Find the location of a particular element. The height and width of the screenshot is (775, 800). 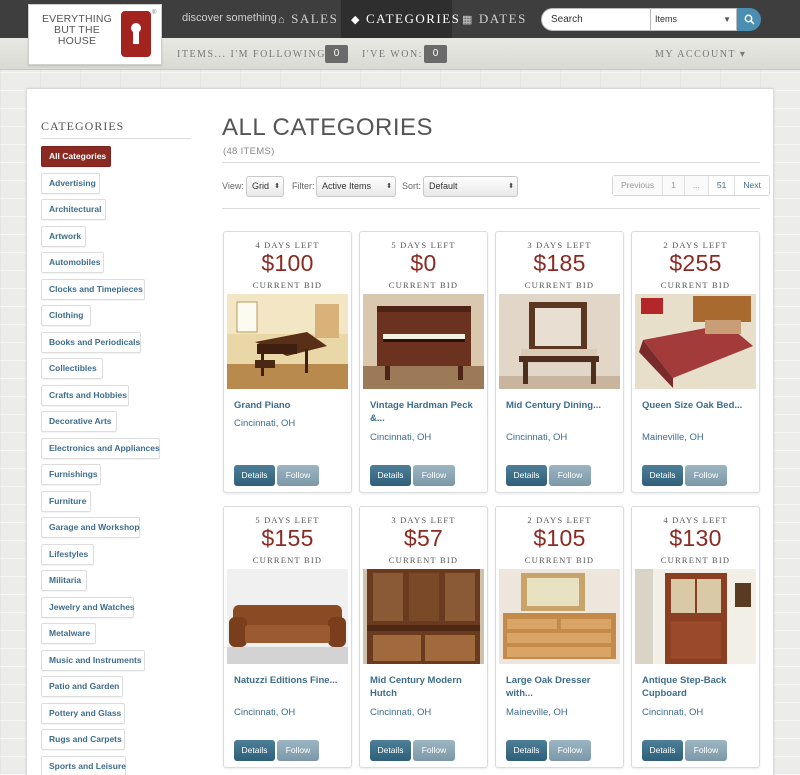

sidebar-category-item: Furniture is located at coordinates (66, 501).